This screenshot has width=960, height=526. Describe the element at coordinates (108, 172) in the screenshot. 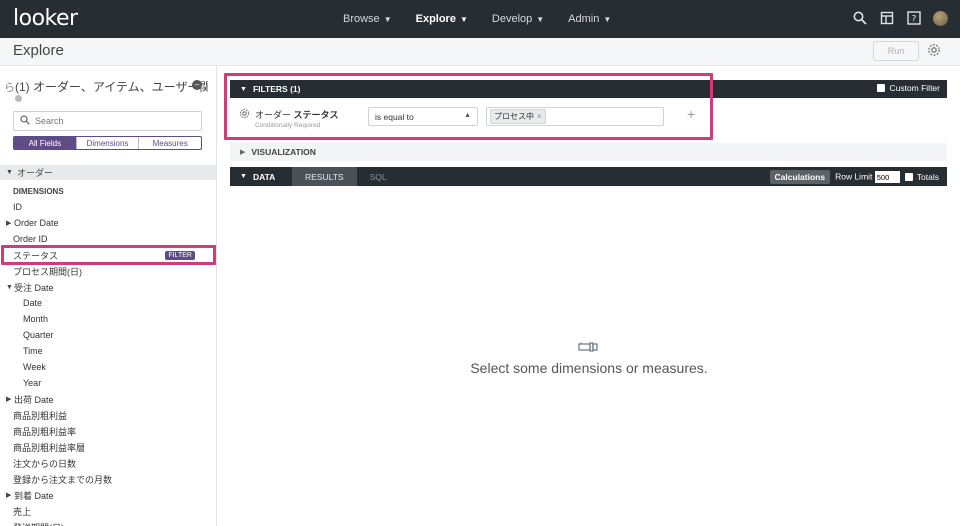

I see `view-header-order: ▼ オーダー` at that location.